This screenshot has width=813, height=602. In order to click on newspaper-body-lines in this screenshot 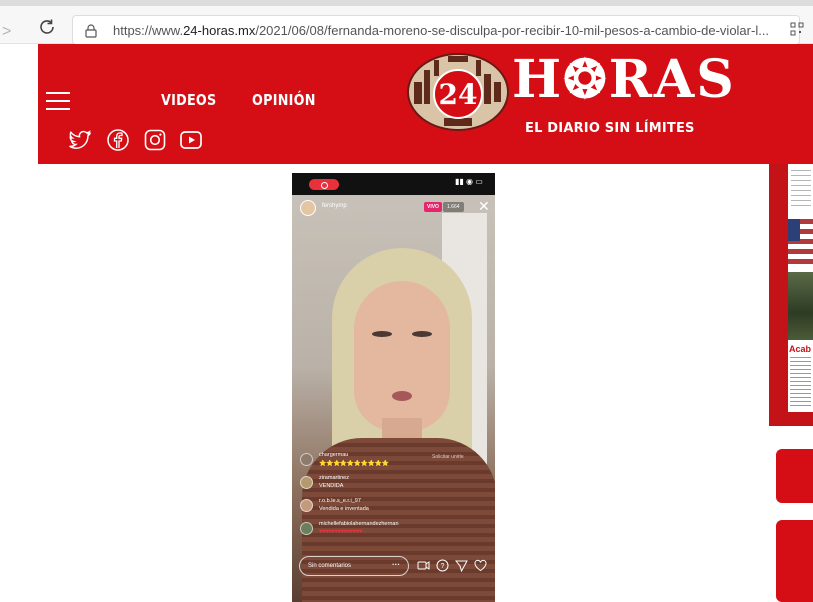, I will do `click(800, 382)`.